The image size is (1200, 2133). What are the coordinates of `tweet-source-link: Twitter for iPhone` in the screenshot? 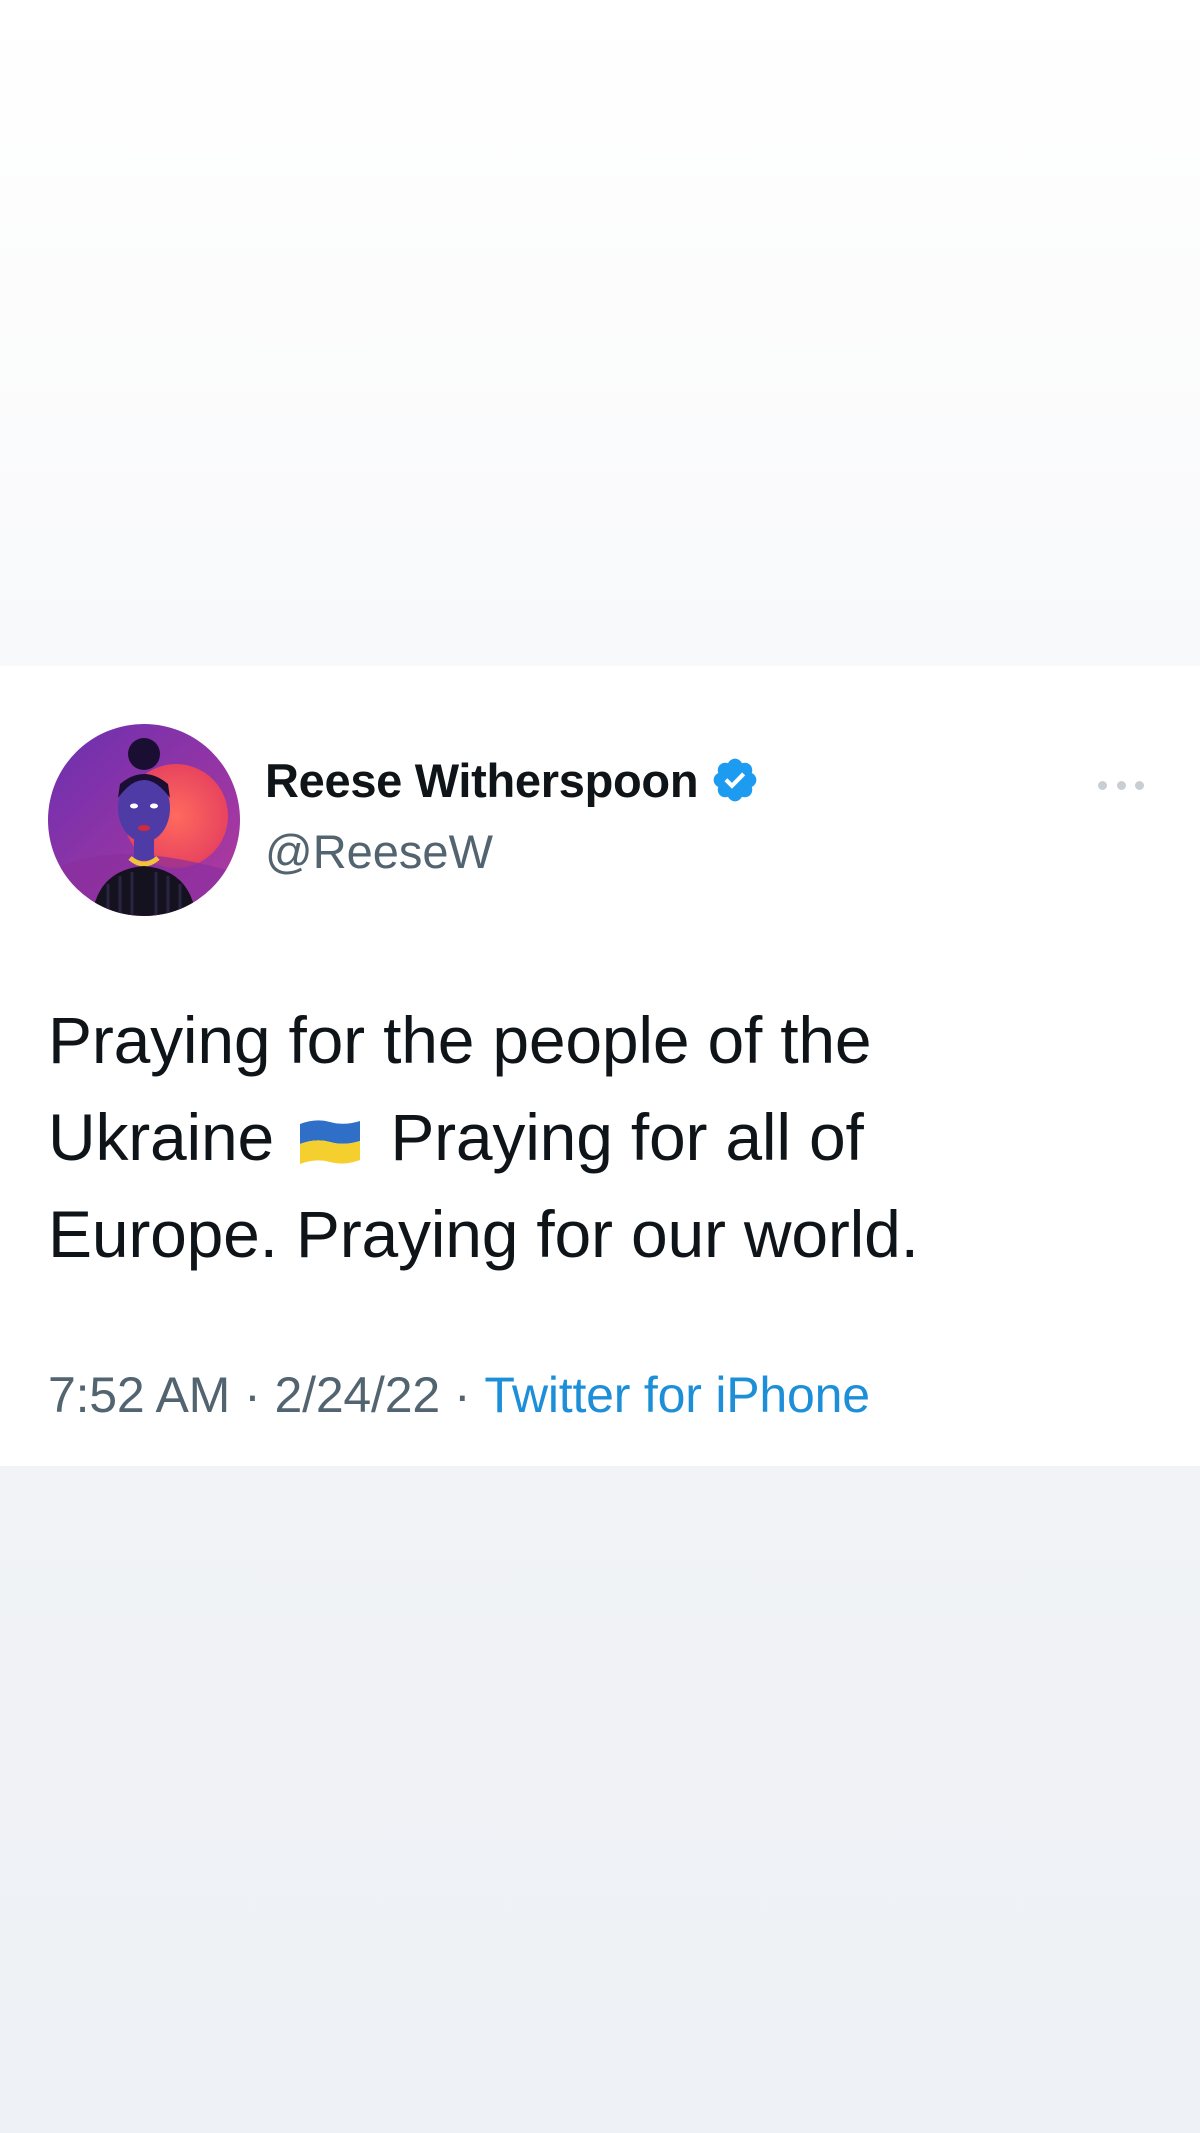 It's located at (677, 1395).